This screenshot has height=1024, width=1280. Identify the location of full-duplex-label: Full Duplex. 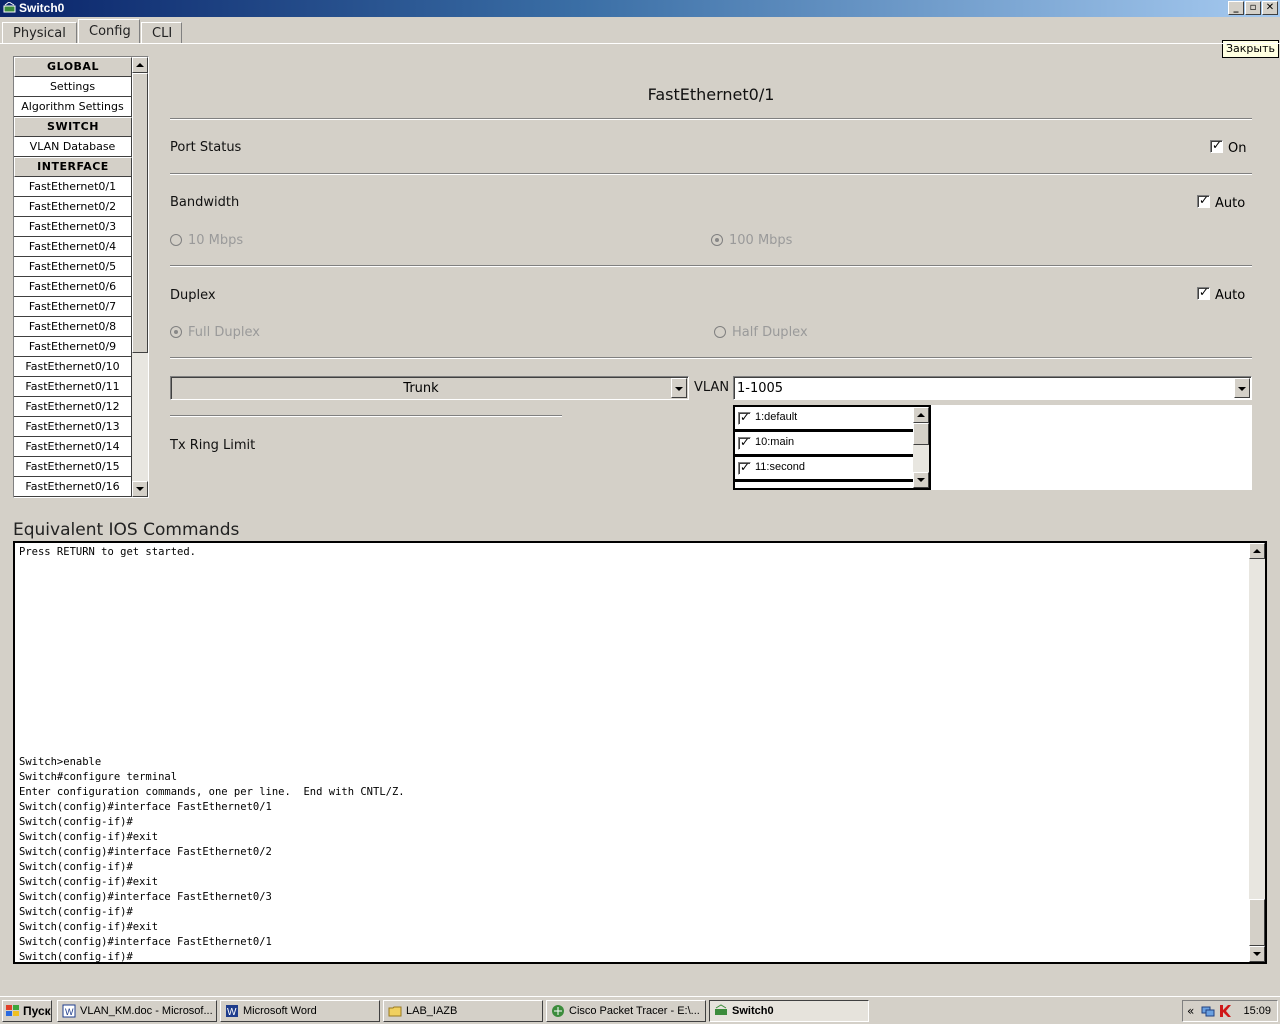
(224, 332).